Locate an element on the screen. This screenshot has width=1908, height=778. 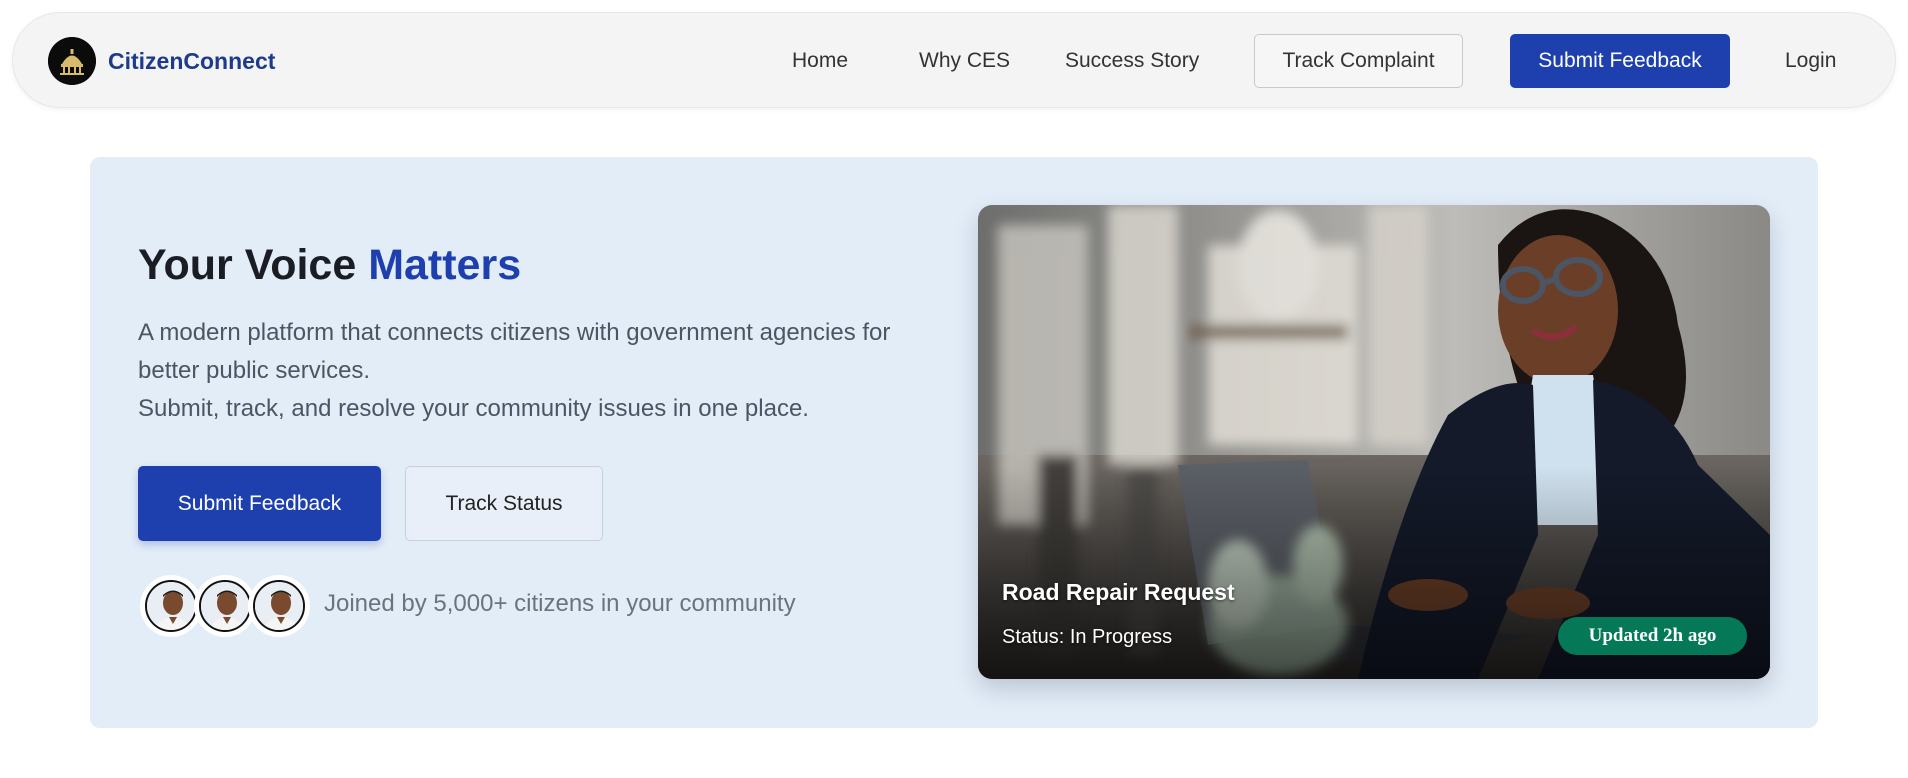
nav-success-story-link: Success Story is located at coordinates (1132, 61).